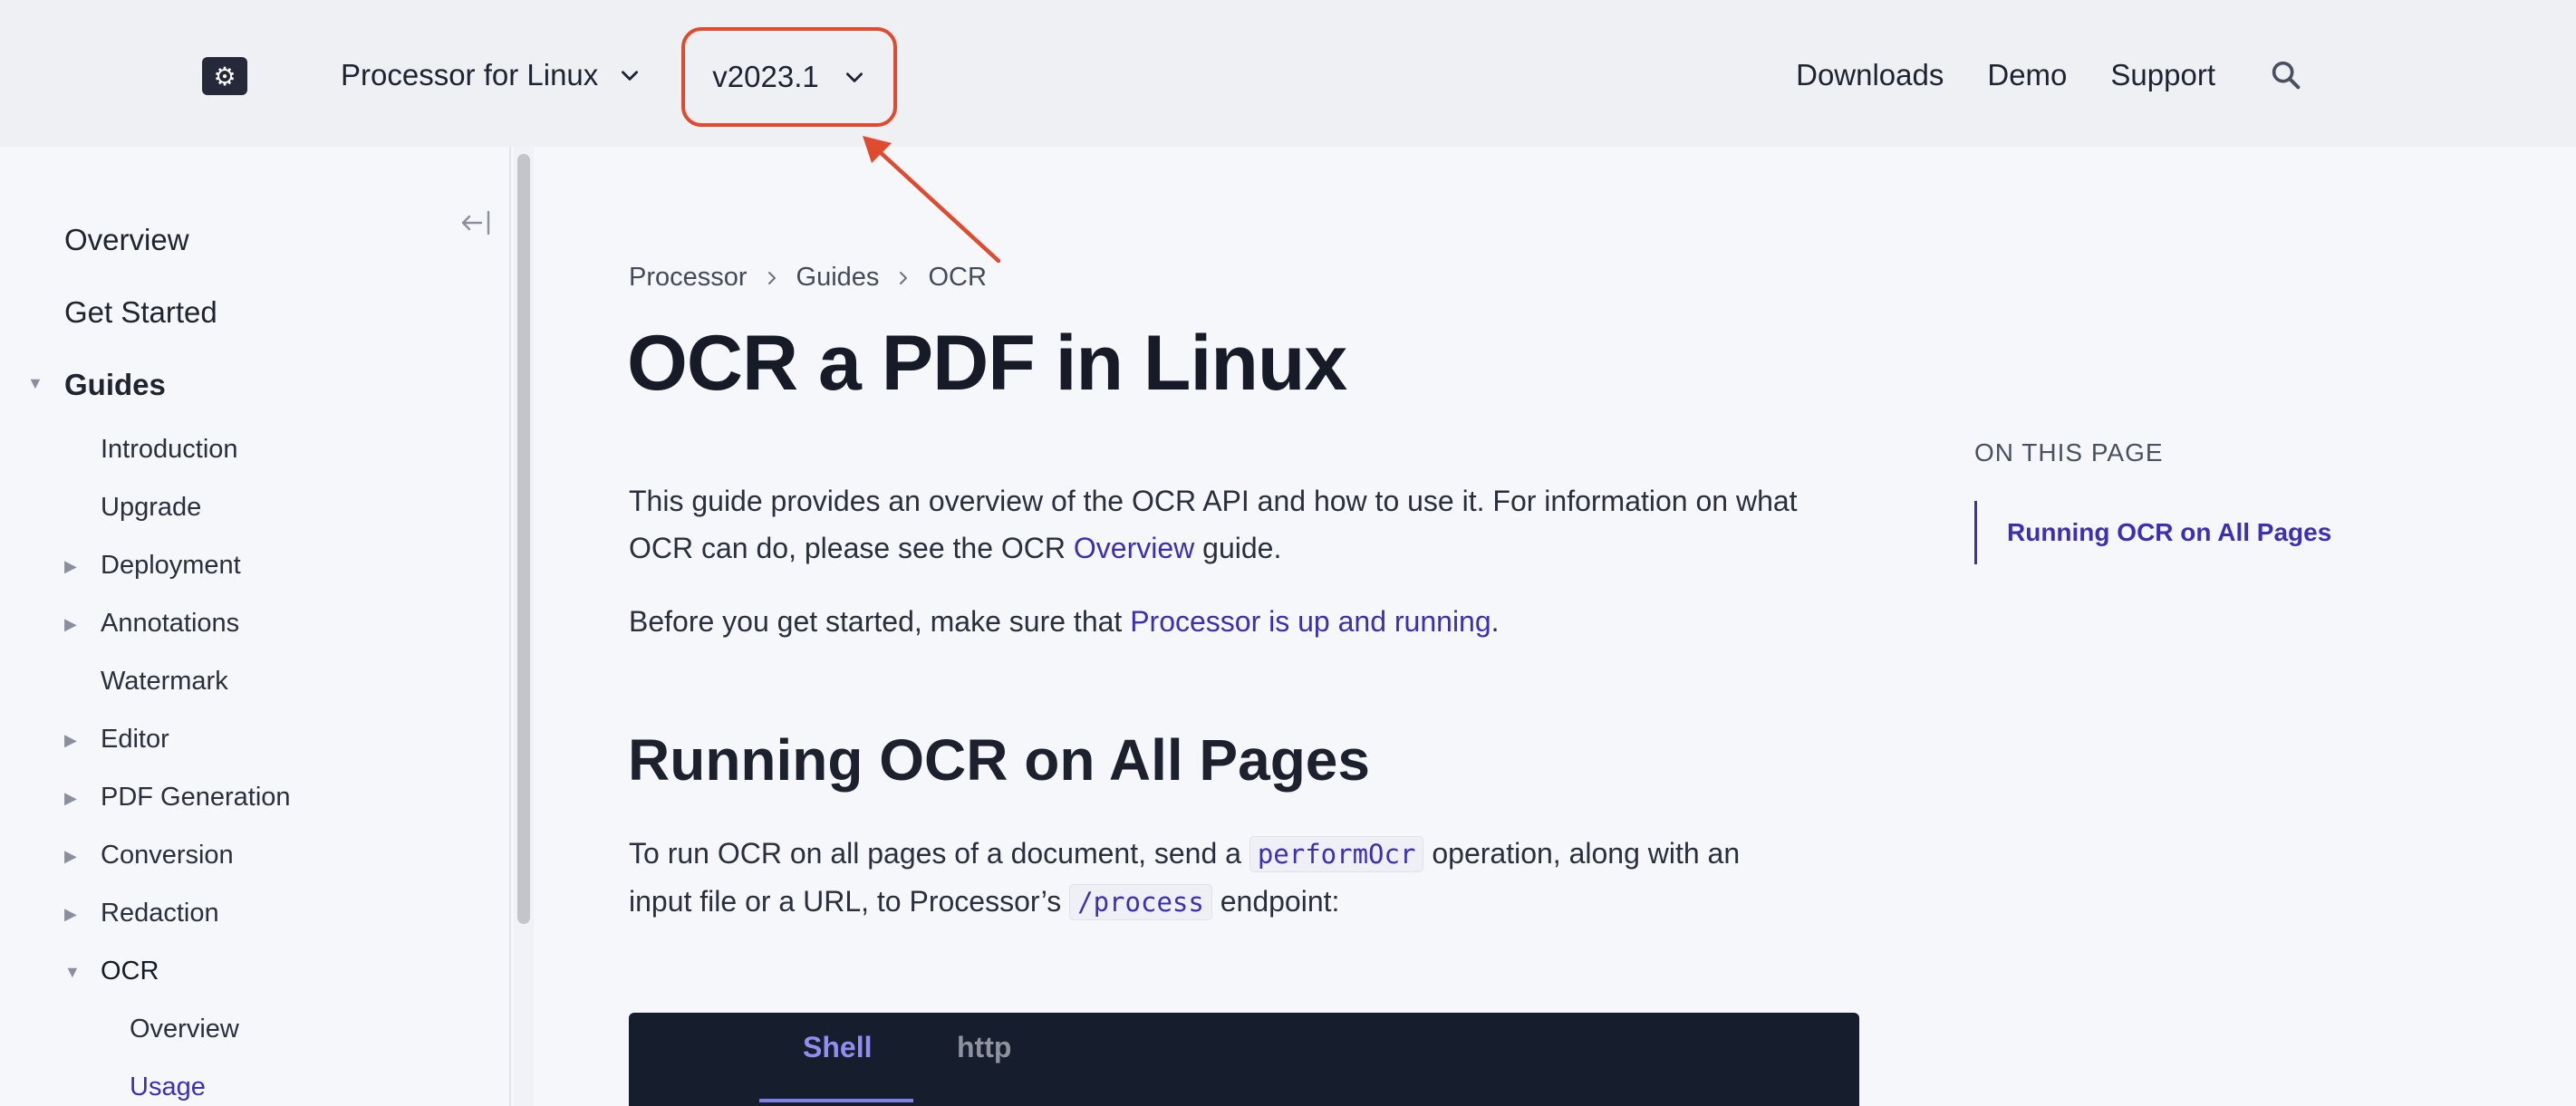 This screenshot has width=2576, height=1106. What do you see at coordinates (224, 76) in the screenshot?
I see `gear-icon: ⚙` at bounding box center [224, 76].